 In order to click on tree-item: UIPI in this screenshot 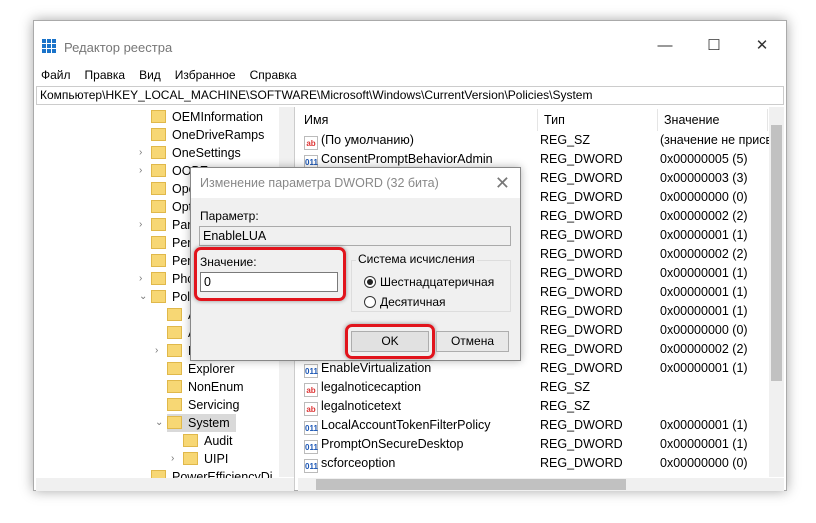, I will do `click(208, 459)`.